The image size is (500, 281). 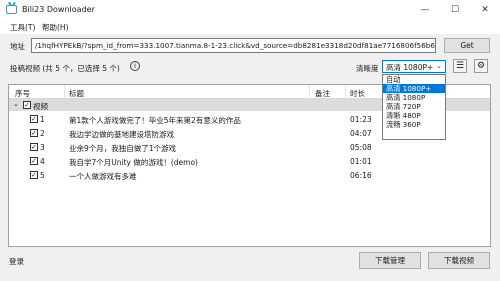 I want to click on row-title: 我边学边做的基地建设塔防游戏, so click(x=121, y=134).